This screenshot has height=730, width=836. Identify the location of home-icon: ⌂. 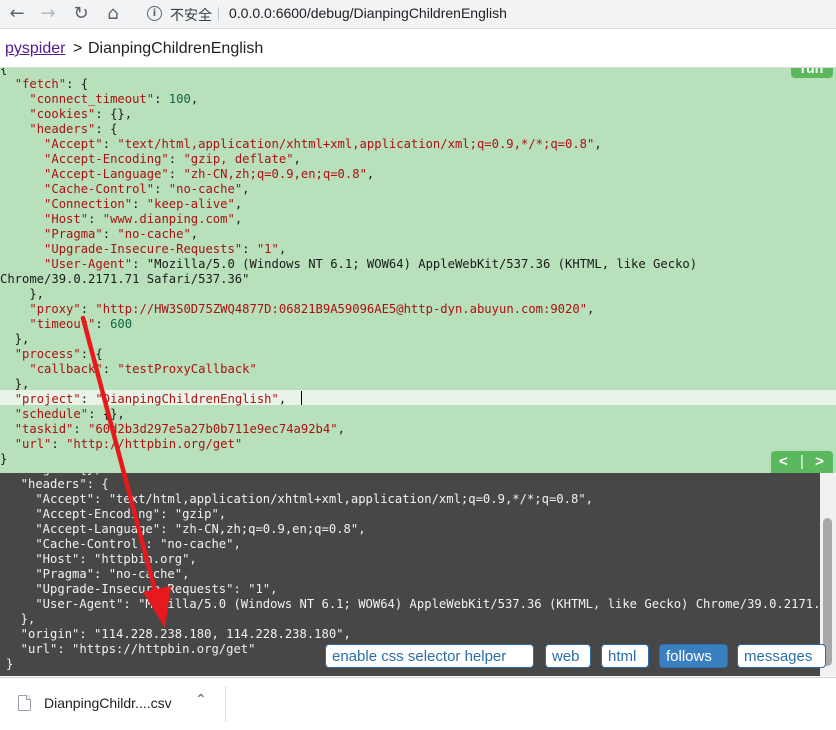
(113, 14).